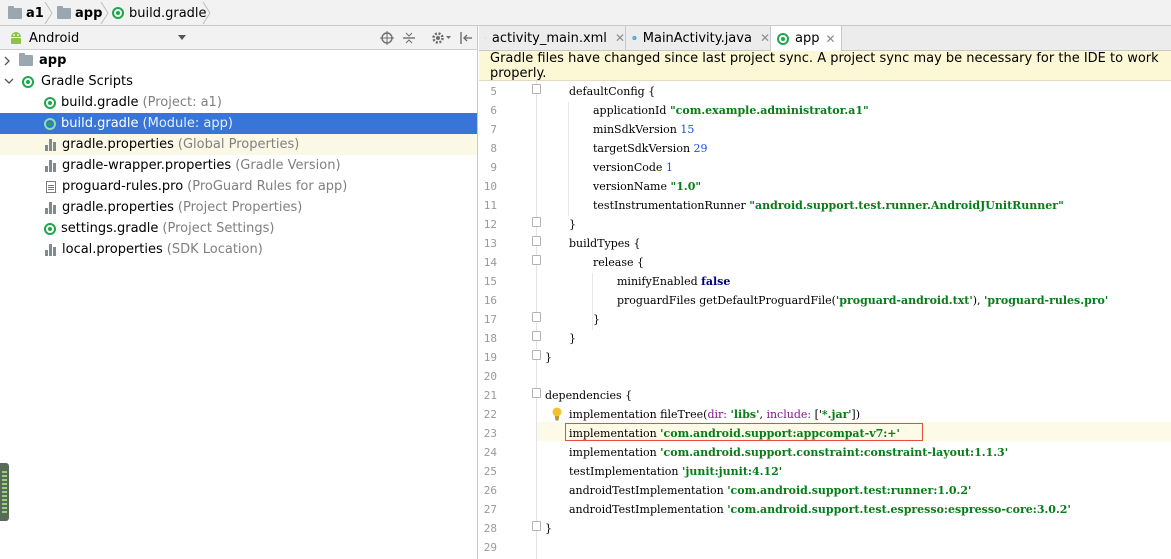 Image resolution: width=1171 pixels, height=559 pixels. I want to click on text-file-icon, so click(51, 186).